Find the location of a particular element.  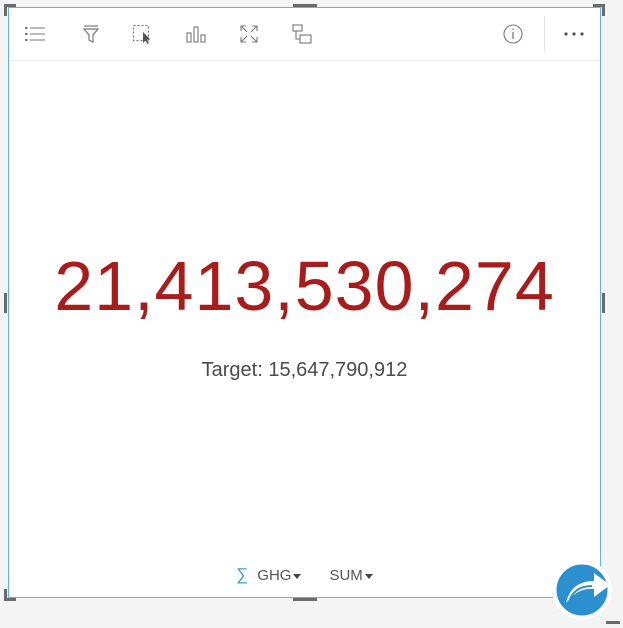

resize-handle-right is located at coordinates (603, 303).